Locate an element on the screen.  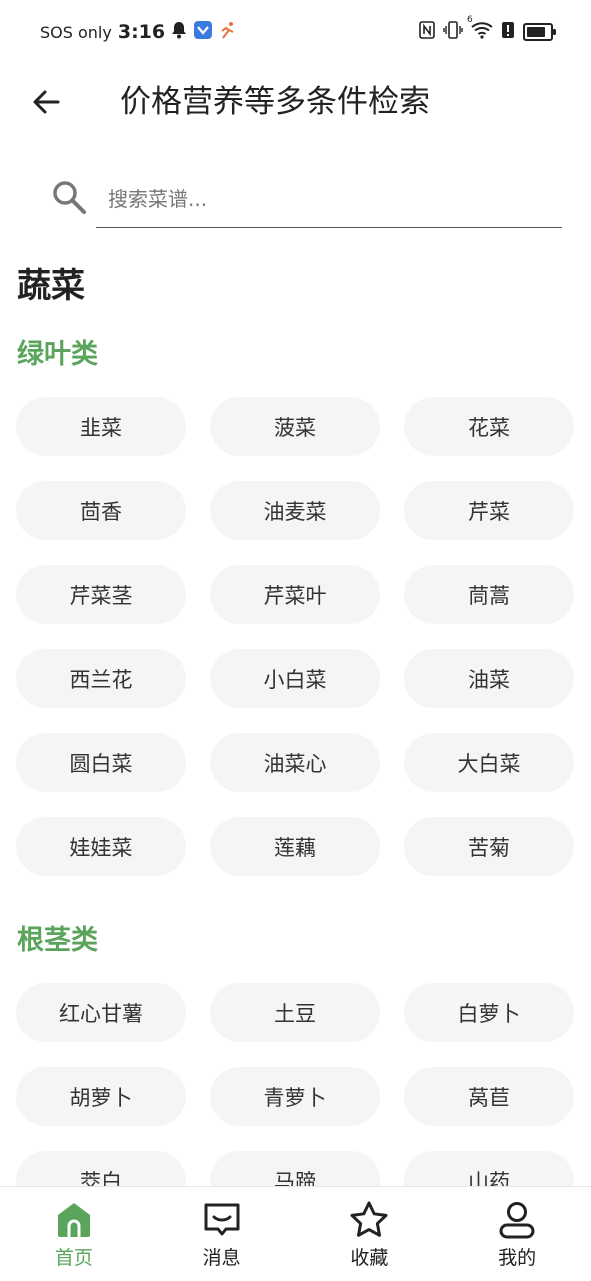
nav-home-label: 首页 is located at coordinates (73, 1258).